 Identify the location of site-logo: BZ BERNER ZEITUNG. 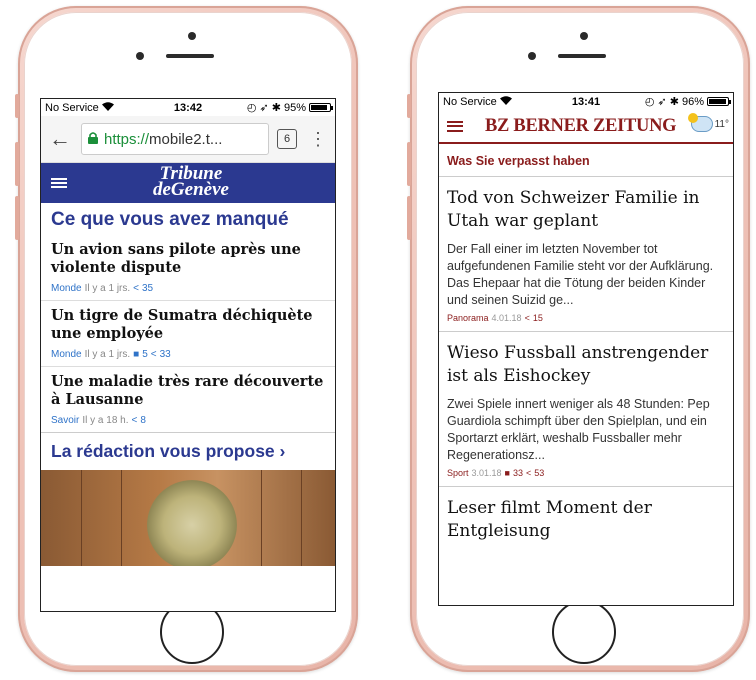
(581, 126).